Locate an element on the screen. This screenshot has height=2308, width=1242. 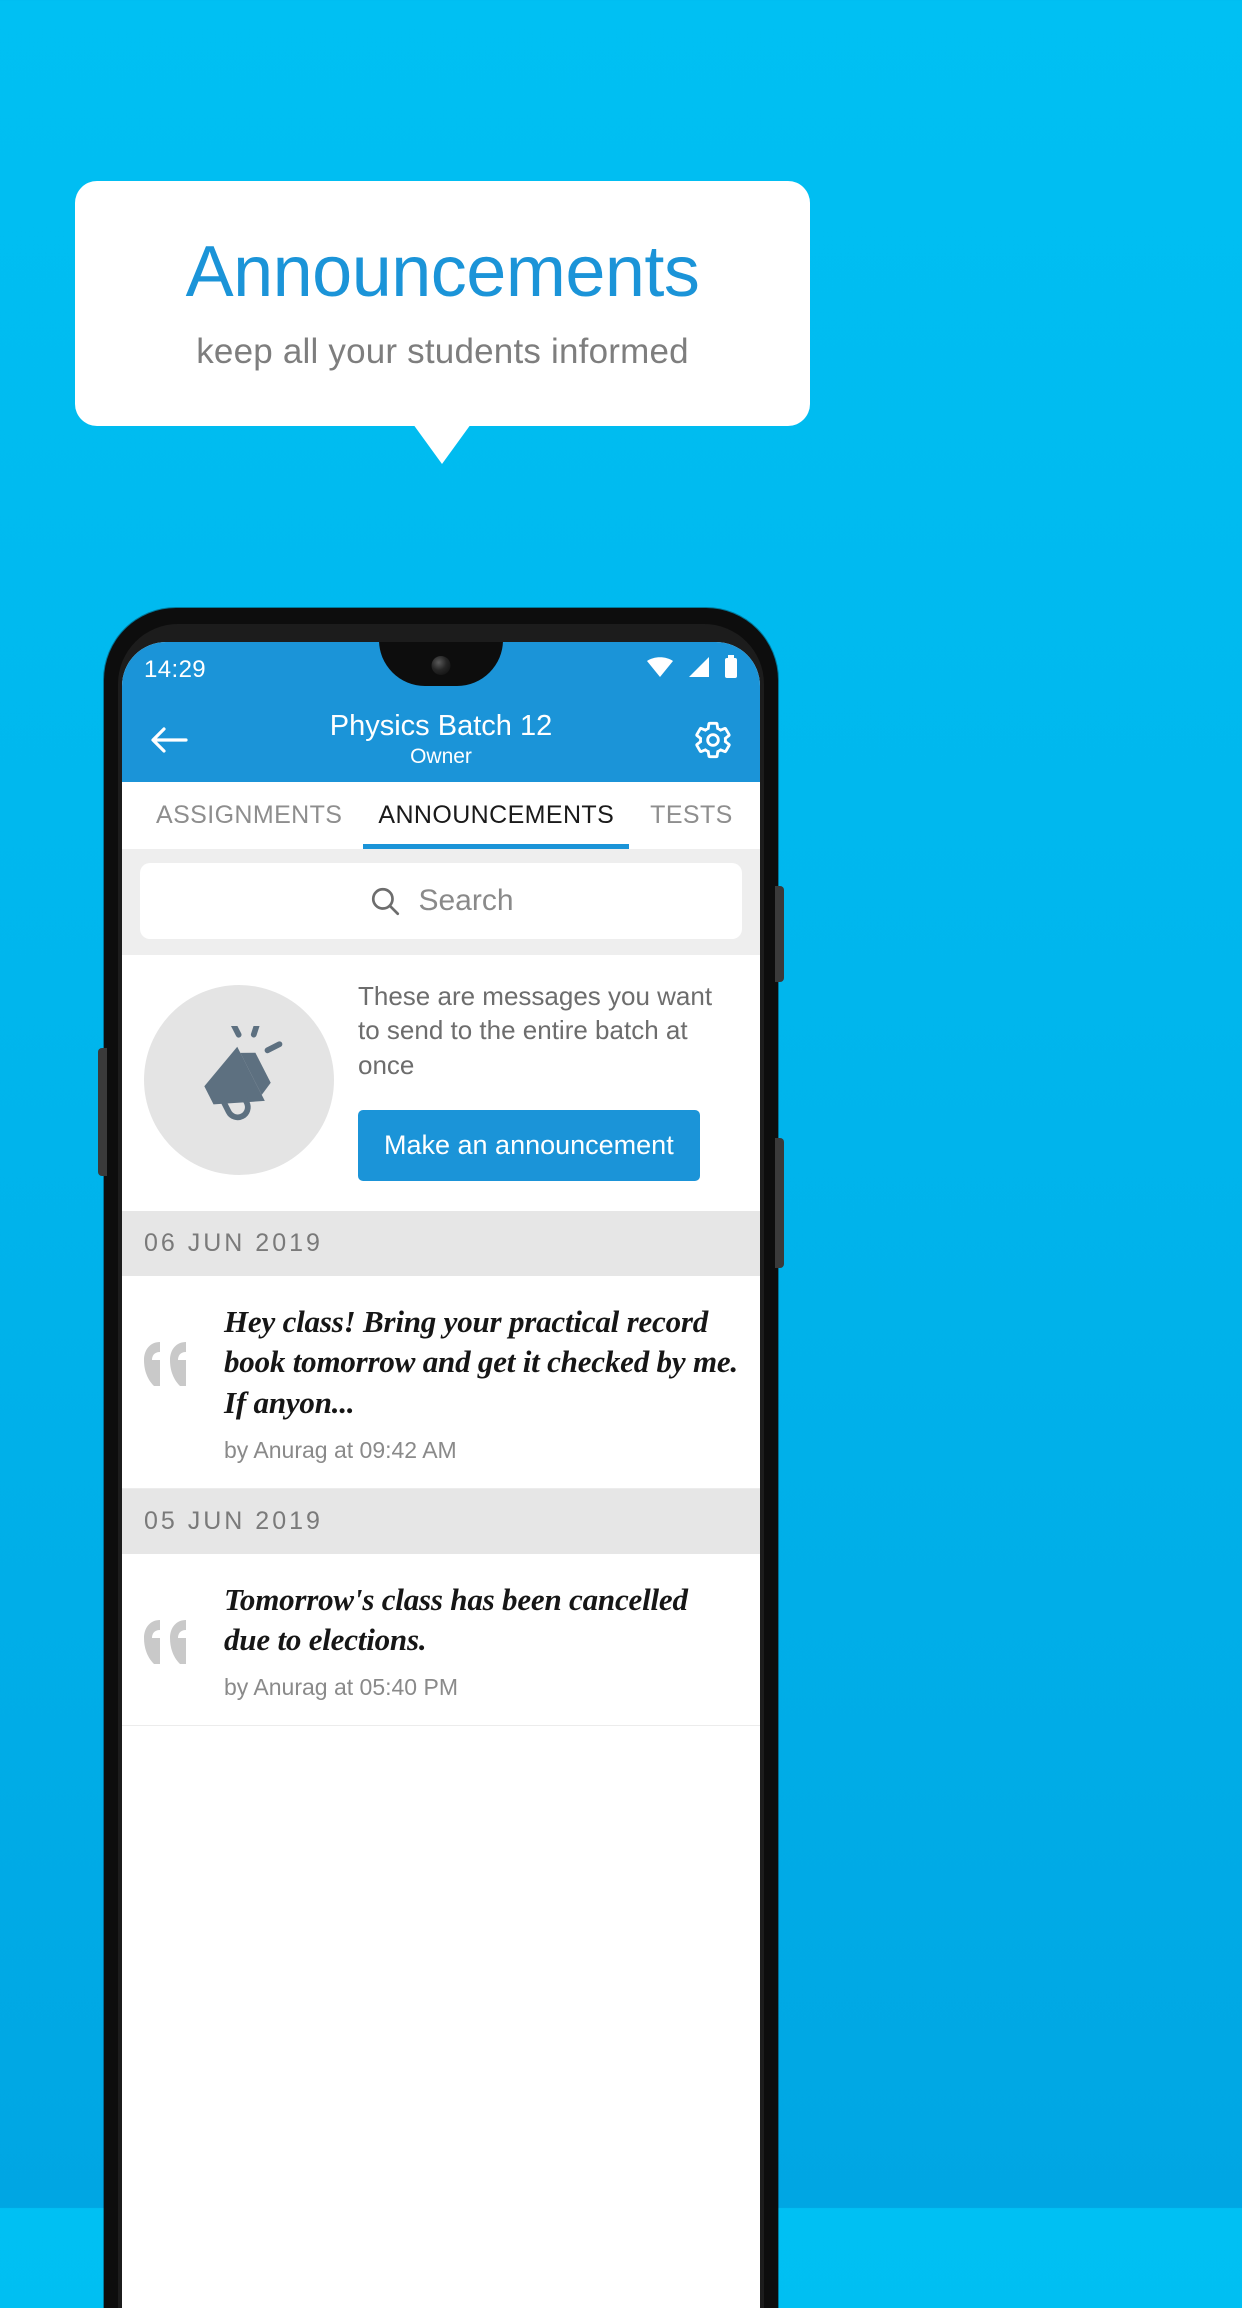
status-bar: 14:29 is located at coordinates (441, 669).